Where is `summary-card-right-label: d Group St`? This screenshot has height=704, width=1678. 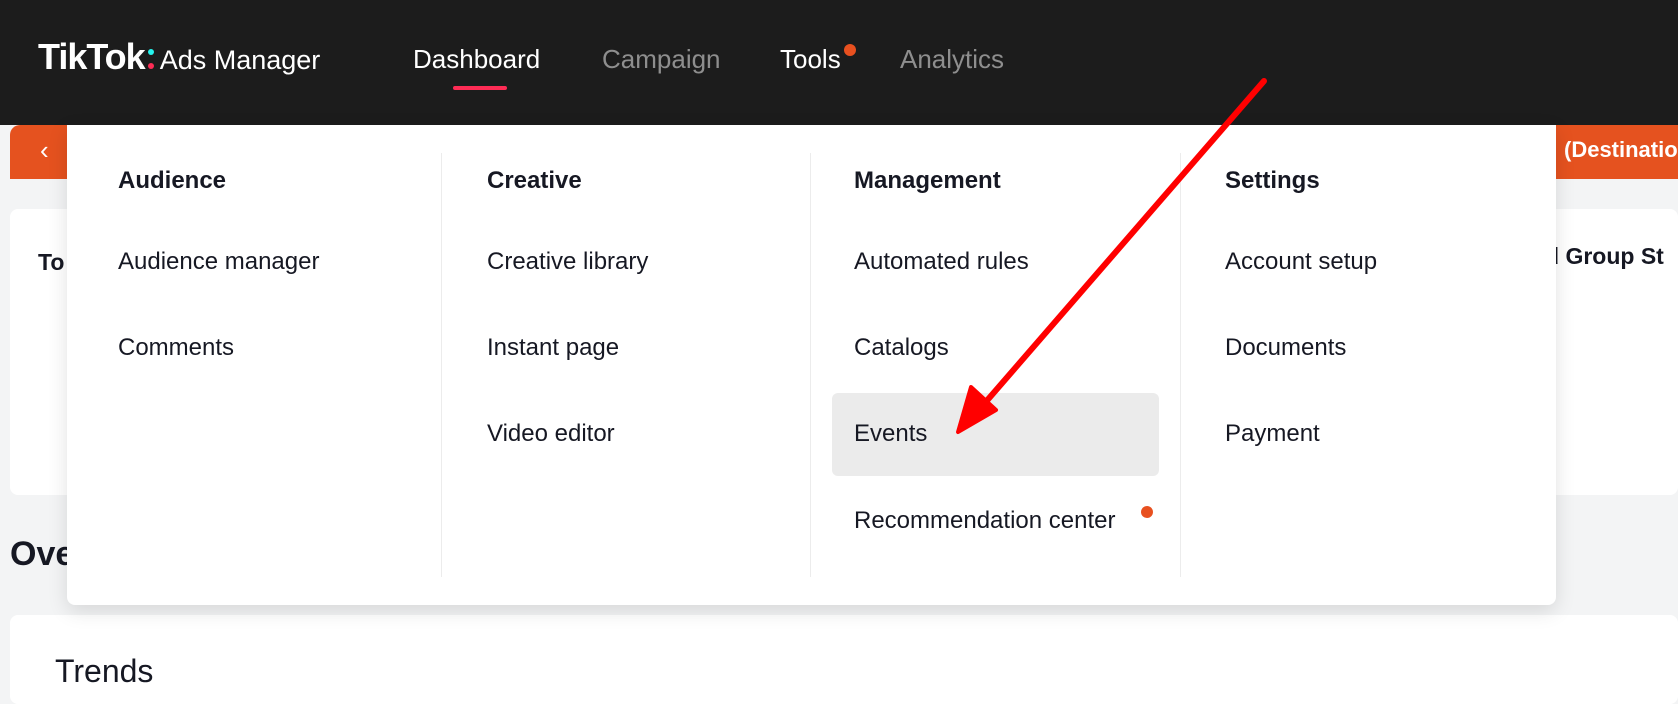 summary-card-right-label: d Group St is located at coordinates (1604, 256).